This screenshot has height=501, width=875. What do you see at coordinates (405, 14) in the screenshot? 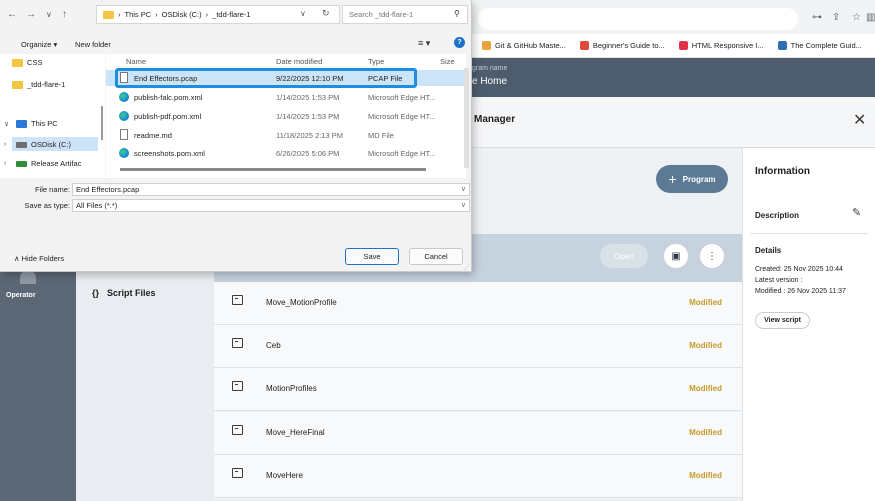
I see `search-input: Search _tdd-flare-1` at bounding box center [405, 14].